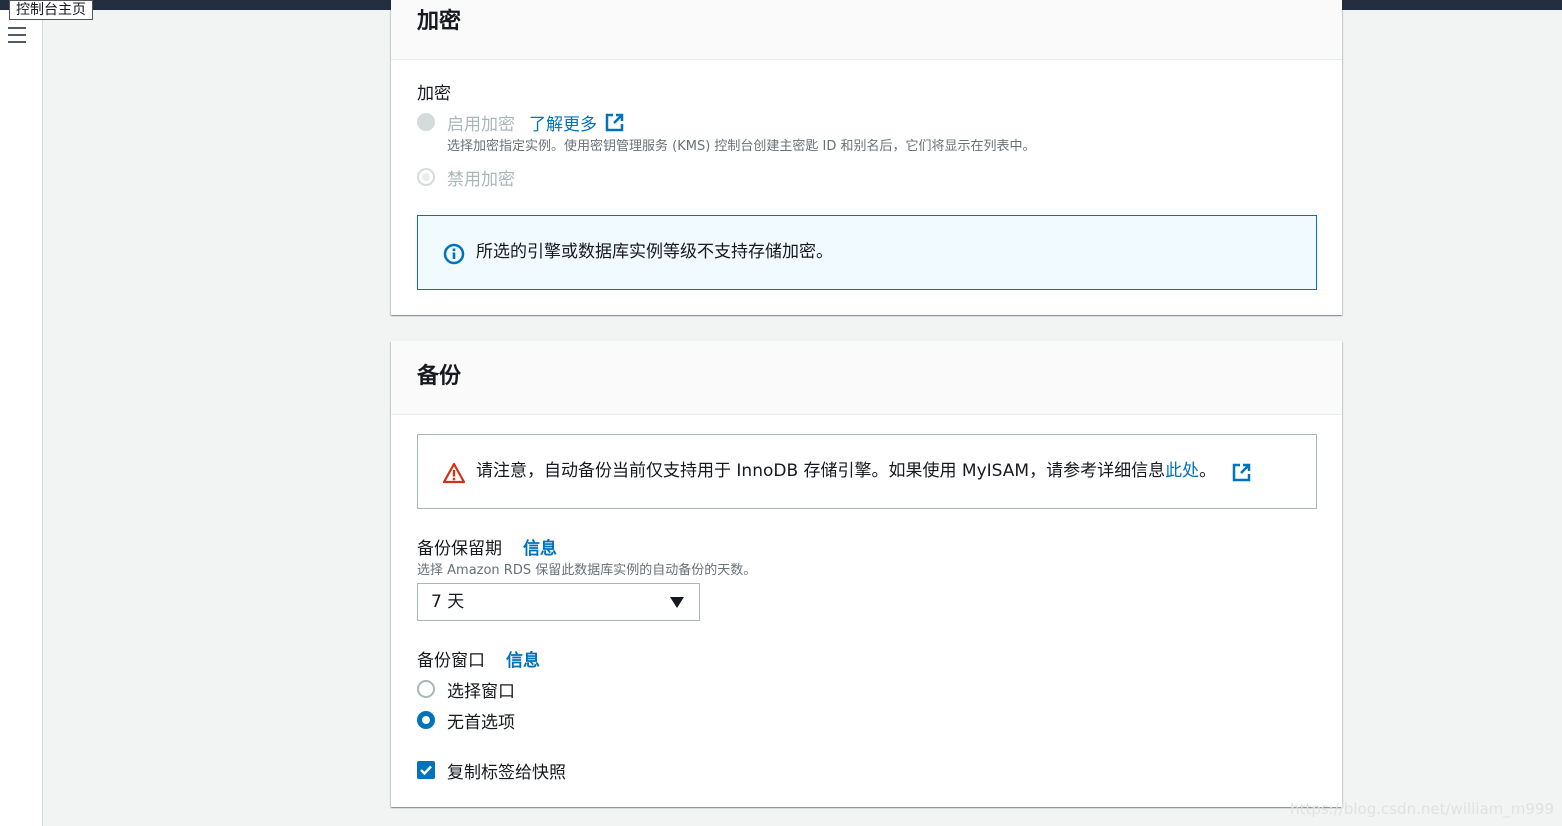  I want to click on enable-encryption-label: 启用加密, so click(481, 125).